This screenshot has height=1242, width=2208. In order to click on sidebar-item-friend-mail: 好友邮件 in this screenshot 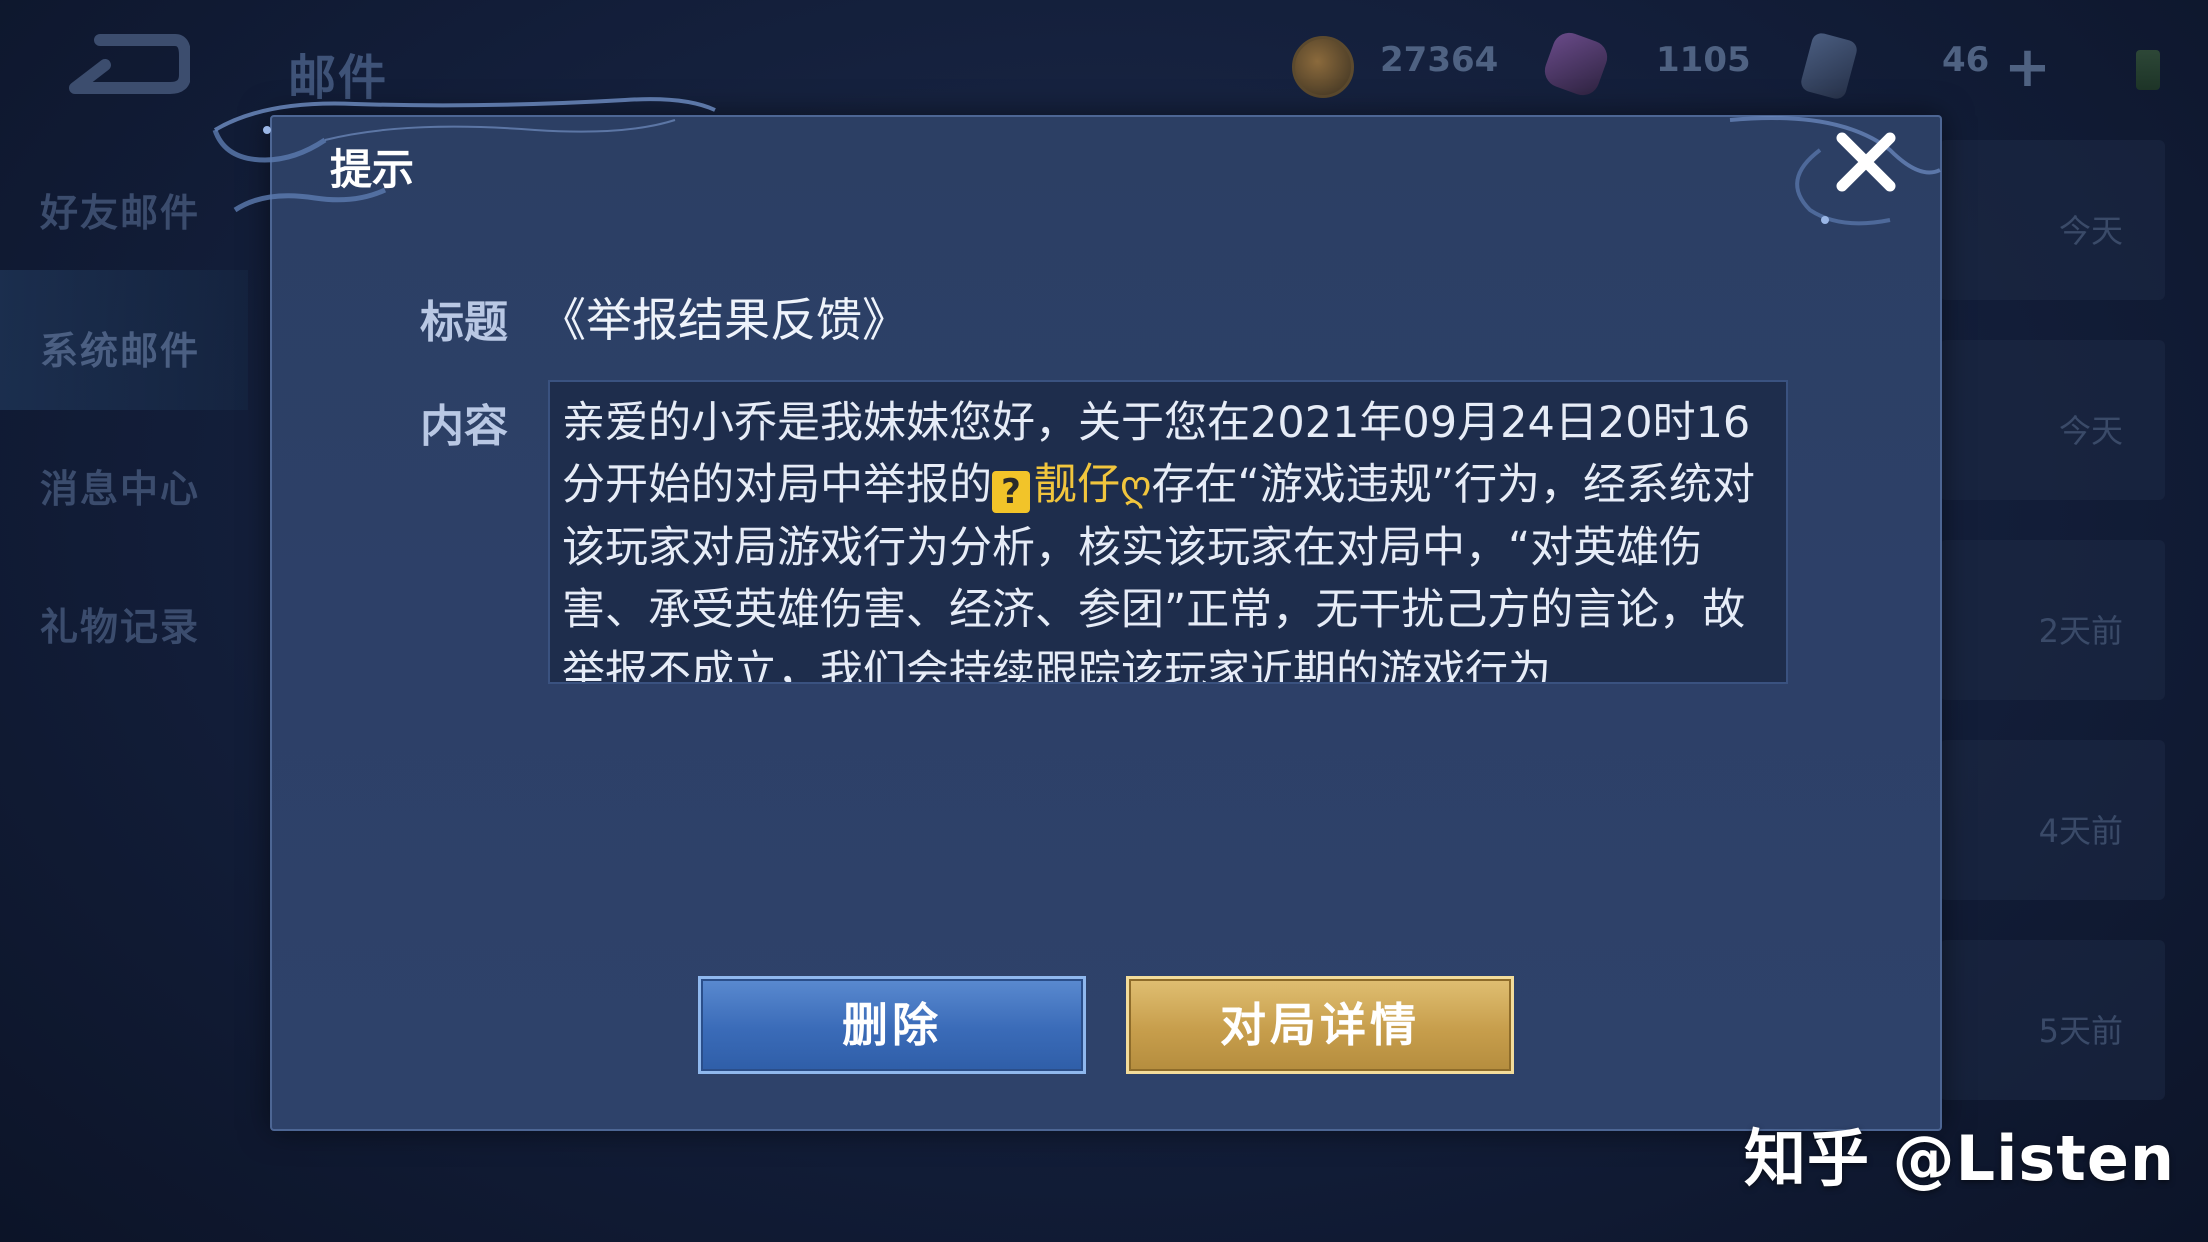, I will do `click(120, 209)`.